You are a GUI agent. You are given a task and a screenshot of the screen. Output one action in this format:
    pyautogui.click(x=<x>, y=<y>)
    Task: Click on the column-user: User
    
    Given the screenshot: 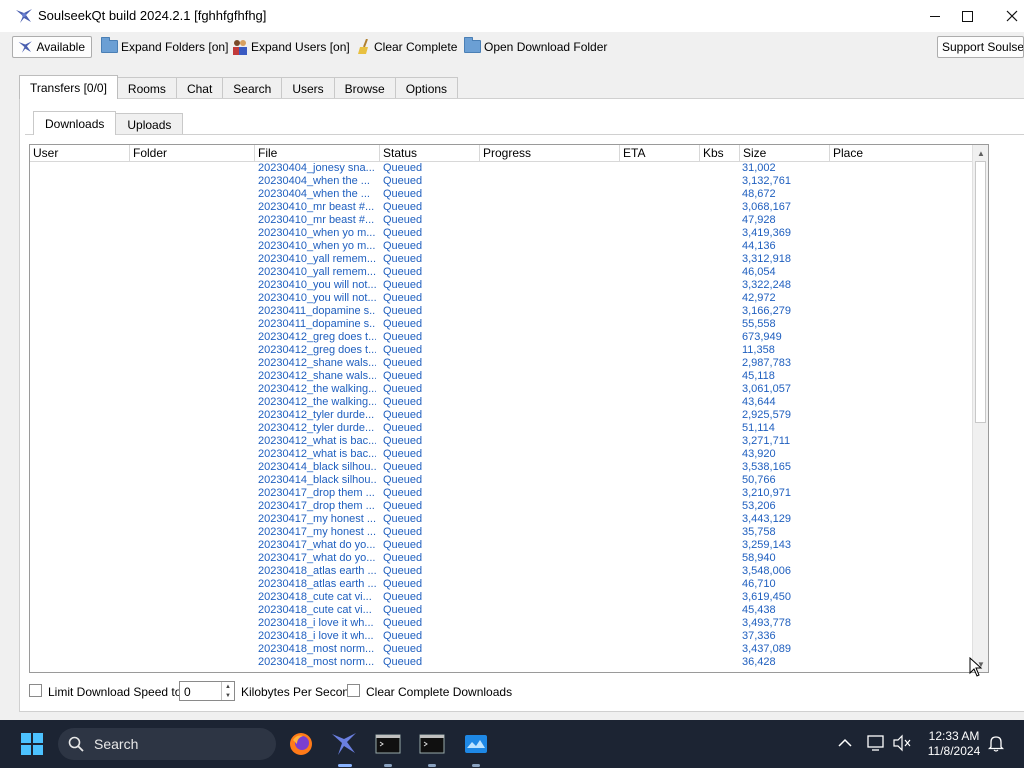 What is the action you would take?
    pyautogui.click(x=80, y=153)
    